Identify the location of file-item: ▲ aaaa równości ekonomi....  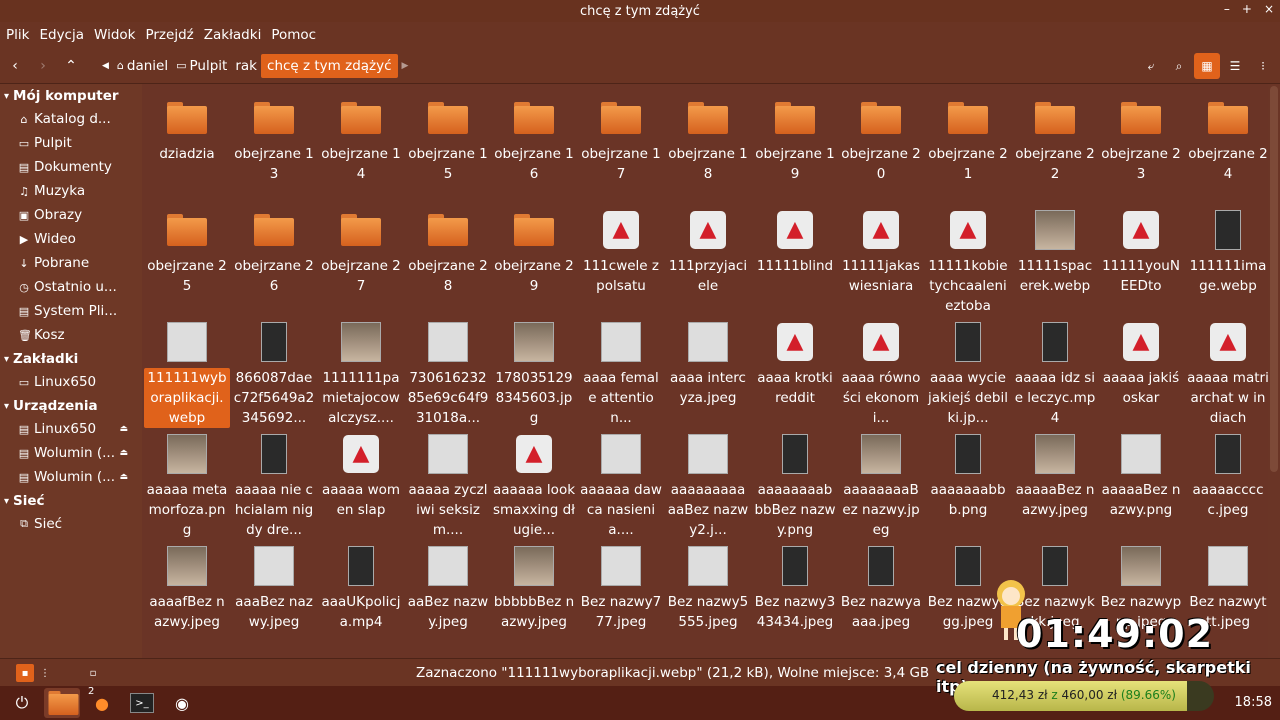
(881, 371).